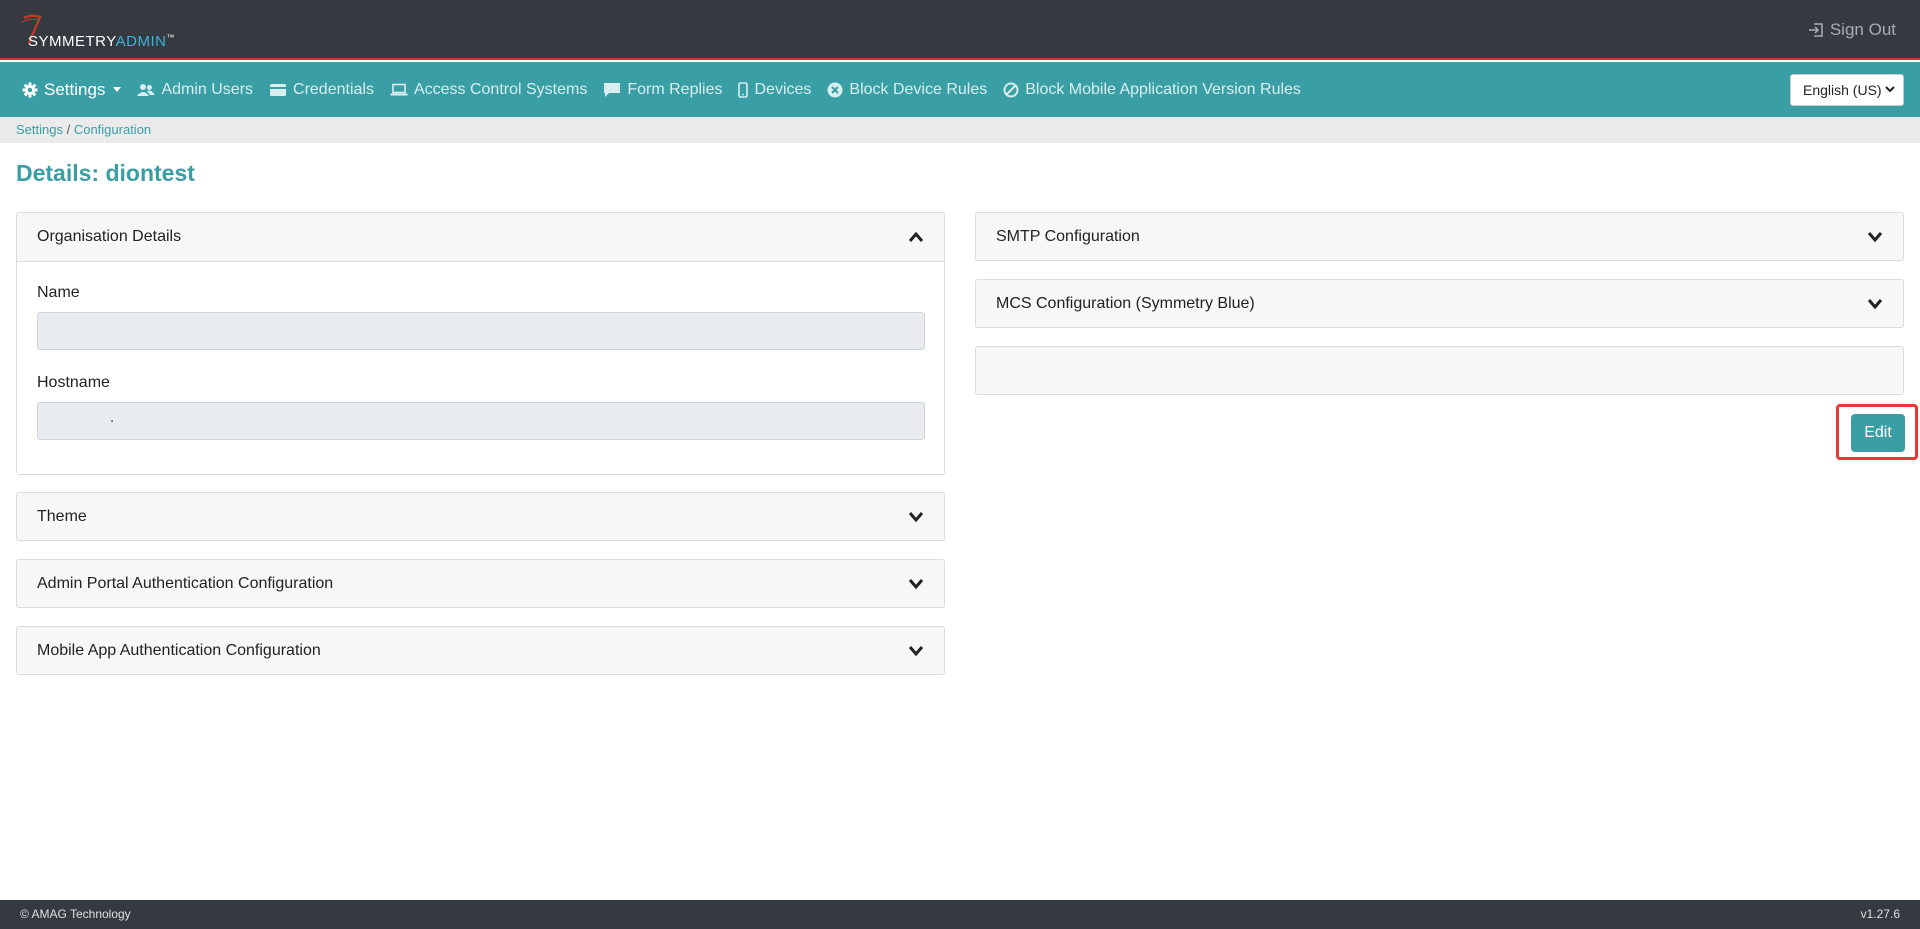  I want to click on theme-header: Theme, so click(480, 517).